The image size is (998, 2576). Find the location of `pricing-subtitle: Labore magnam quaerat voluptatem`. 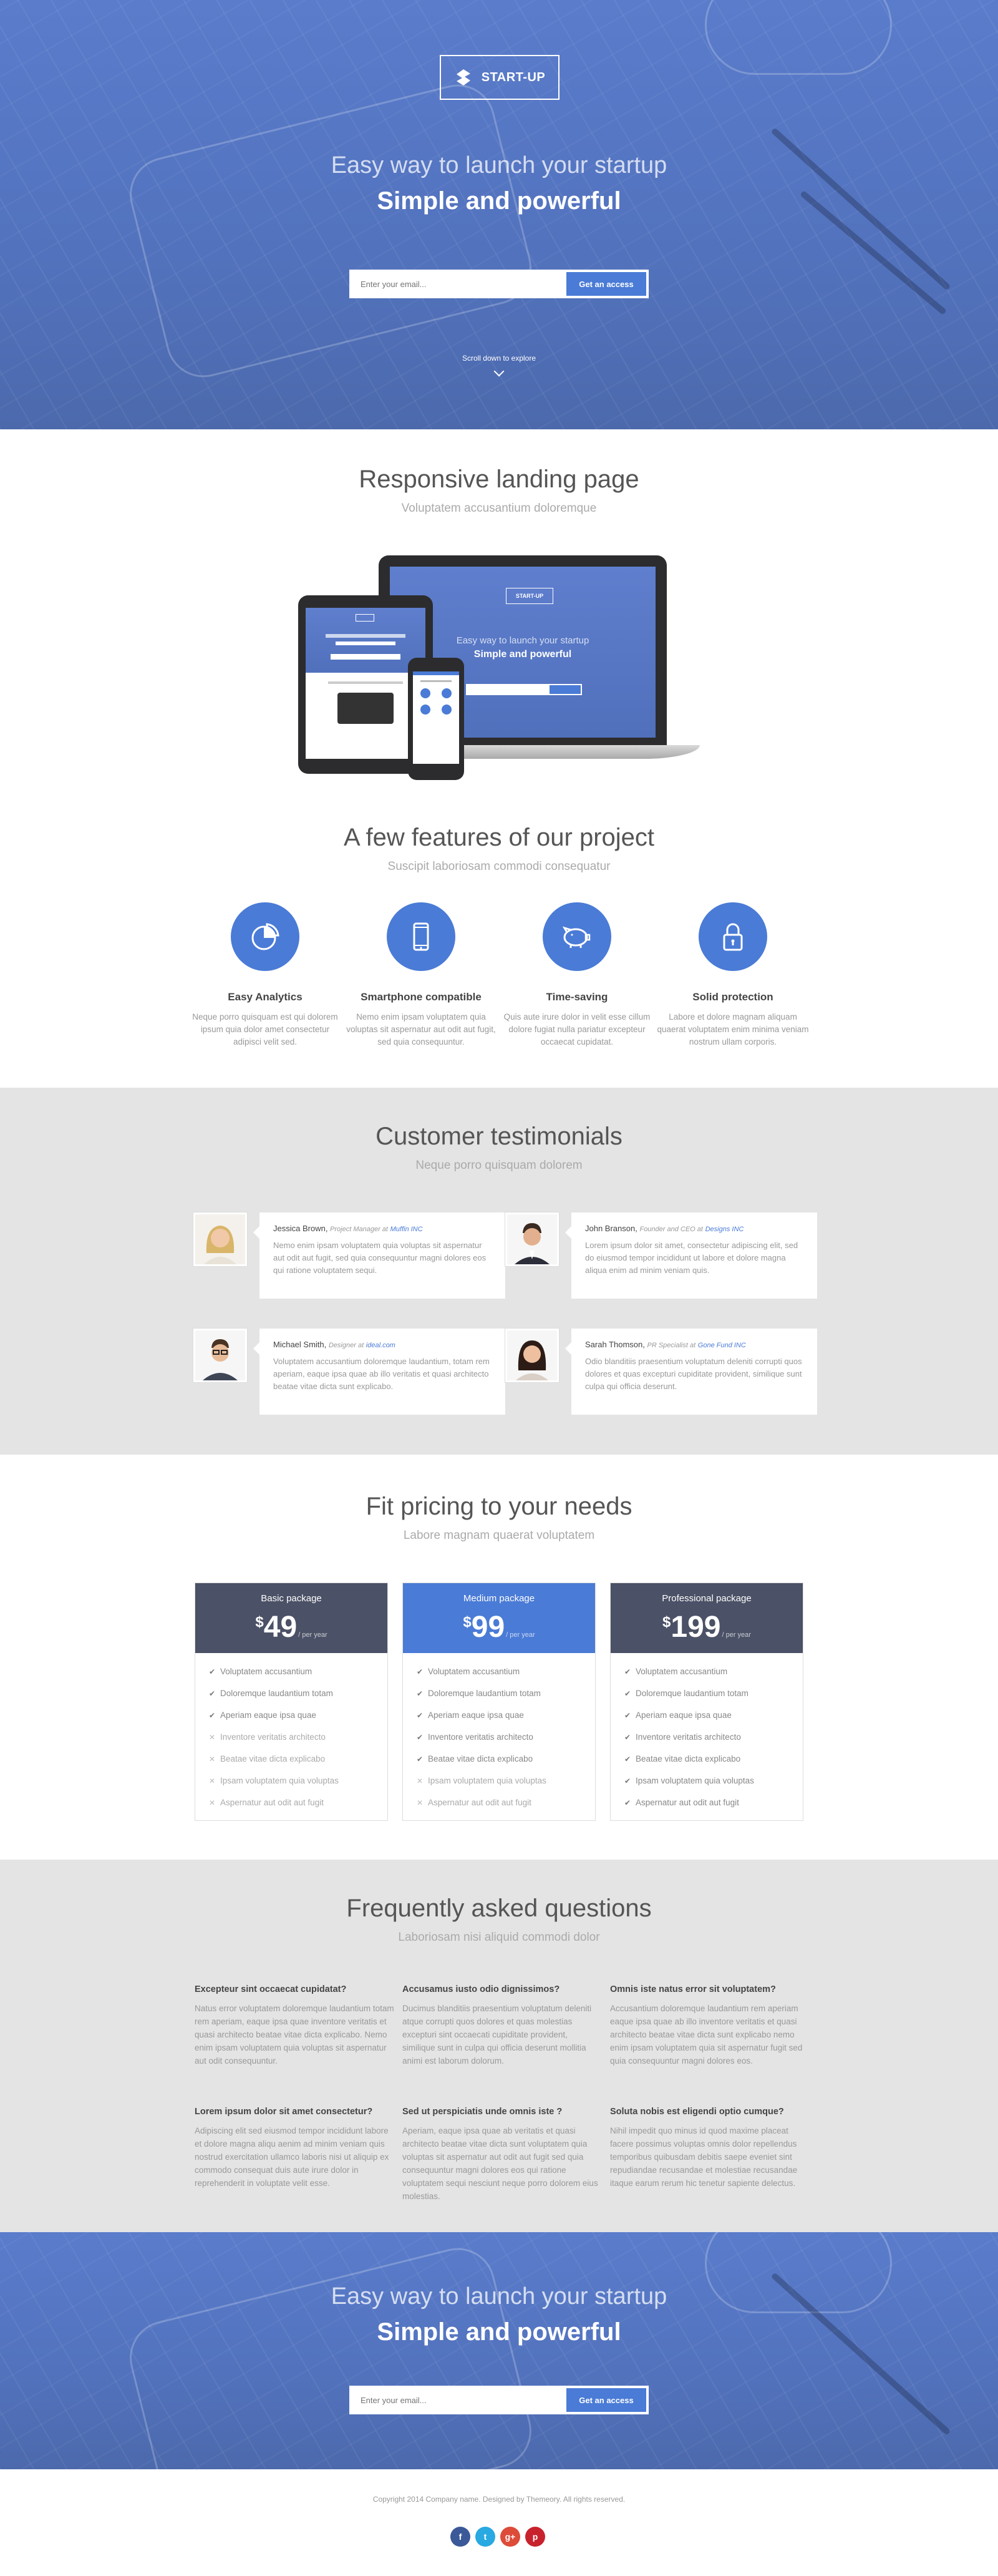

pricing-subtitle: Labore magnam quaerat voluptatem is located at coordinates (499, 1535).